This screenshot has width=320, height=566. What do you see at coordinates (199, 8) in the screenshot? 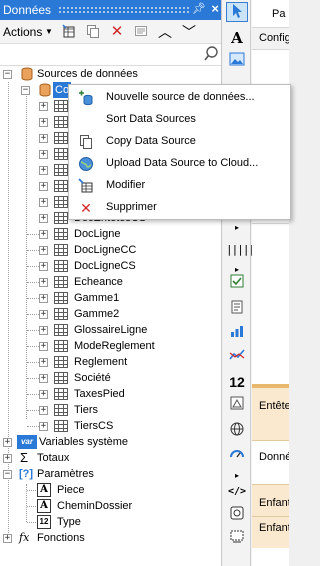
I see `pin-icon: 📌︎` at bounding box center [199, 8].